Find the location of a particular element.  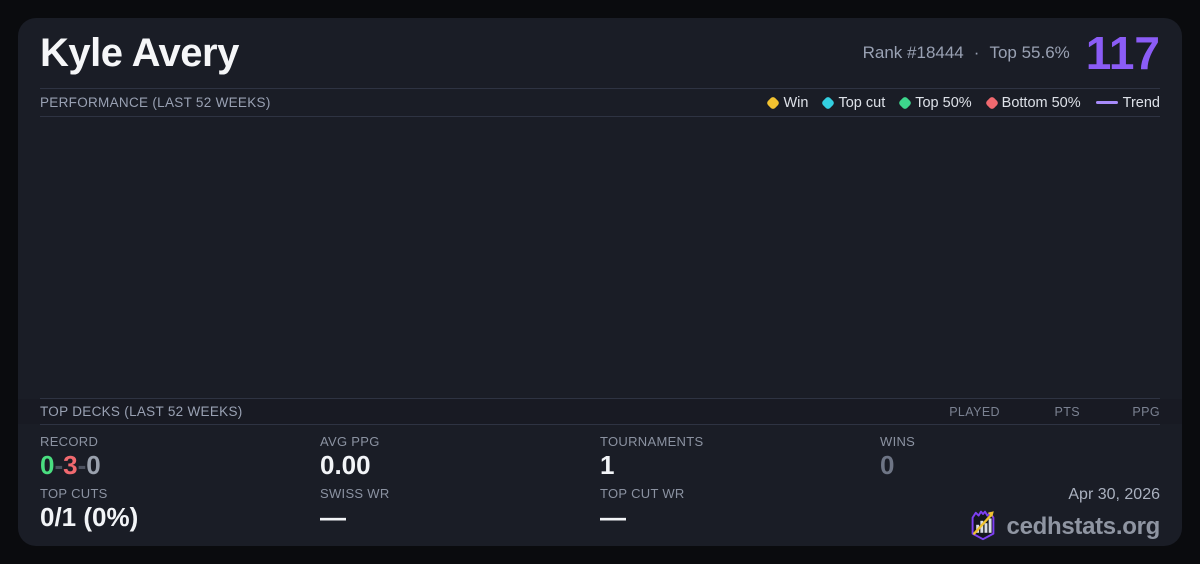

legend-item-top-cut: Top cut is located at coordinates (853, 102).